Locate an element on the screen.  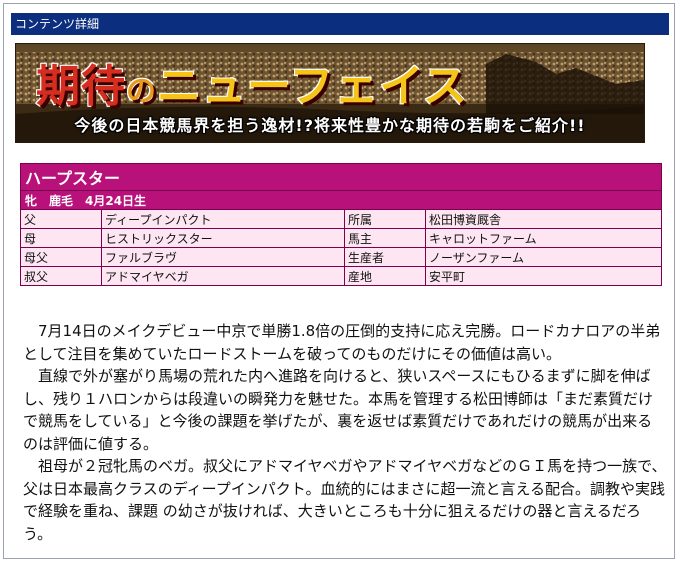
row-label: 生産者 is located at coordinates (385, 257).